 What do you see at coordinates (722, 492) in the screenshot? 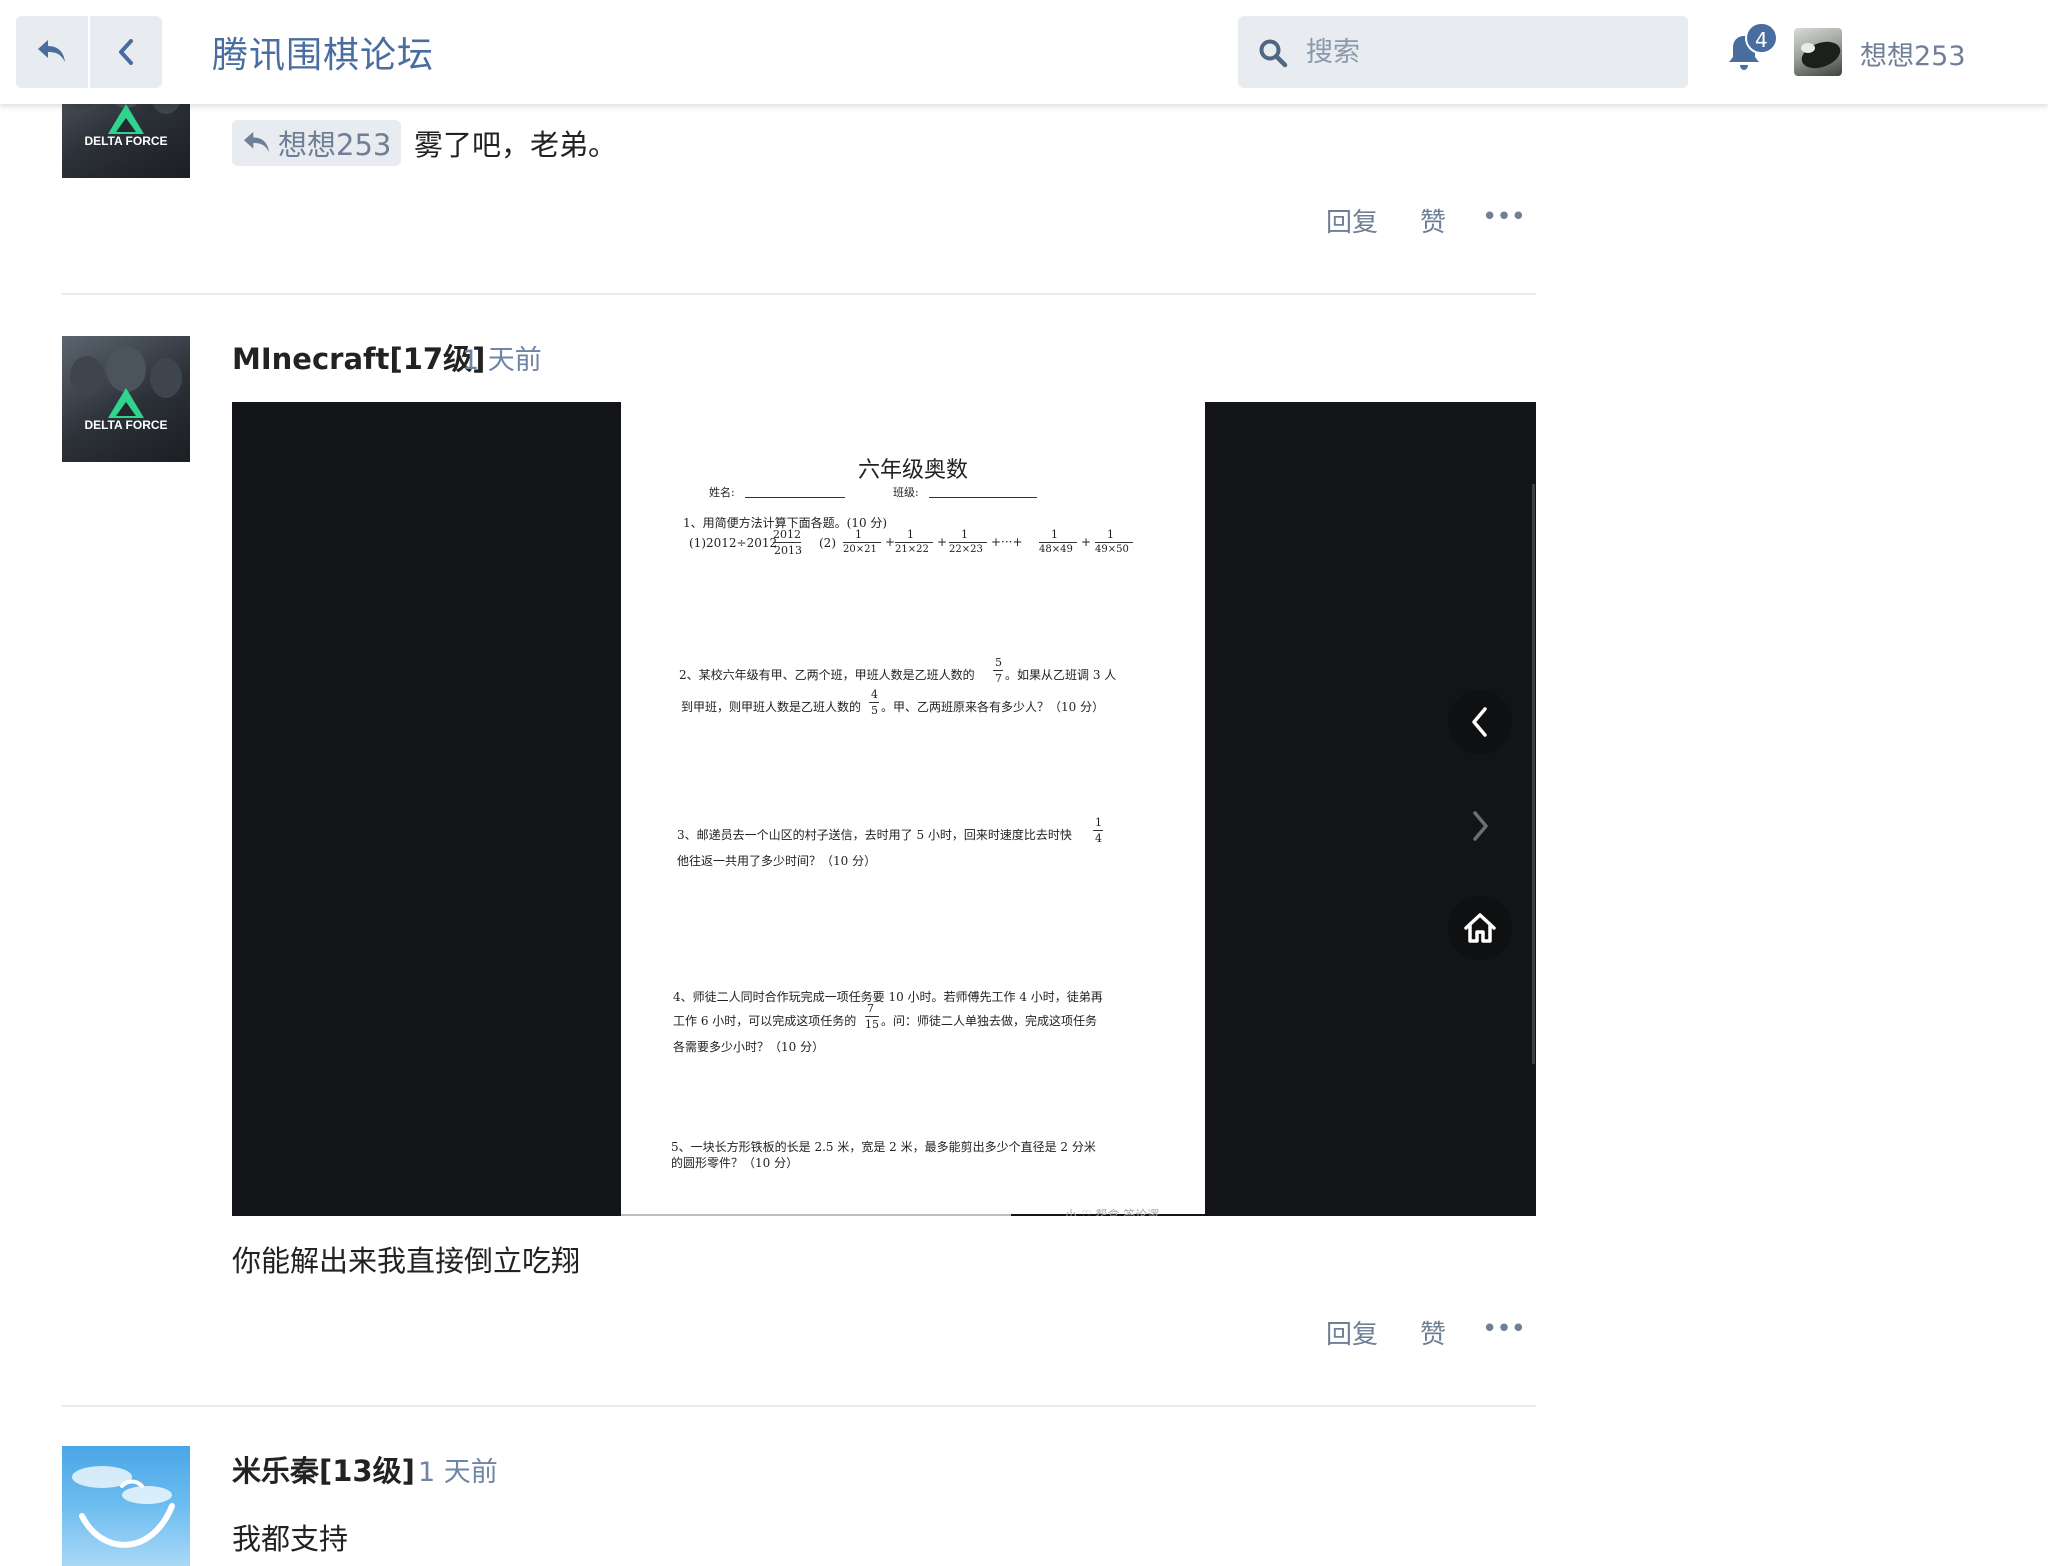
I see `name-label: 姓名:` at bounding box center [722, 492].